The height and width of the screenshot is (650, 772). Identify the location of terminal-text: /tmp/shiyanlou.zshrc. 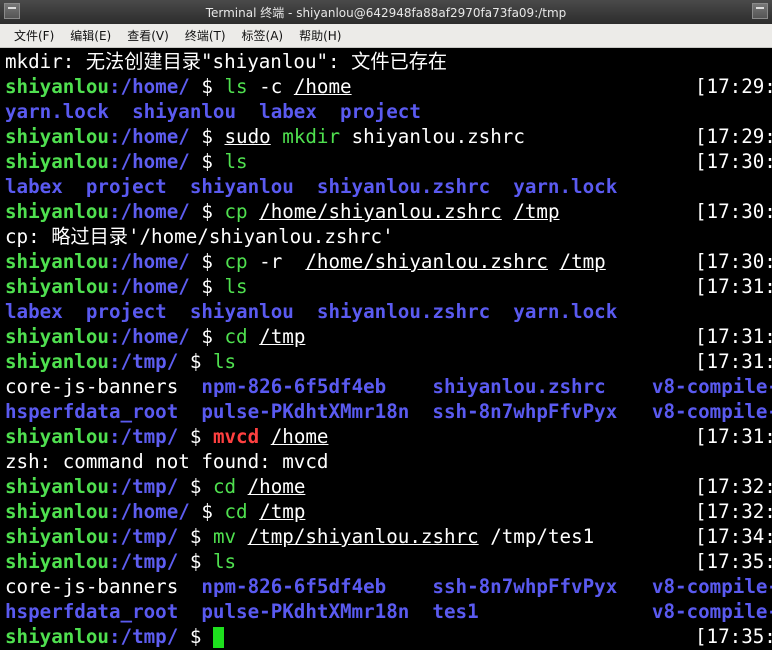
(363, 536).